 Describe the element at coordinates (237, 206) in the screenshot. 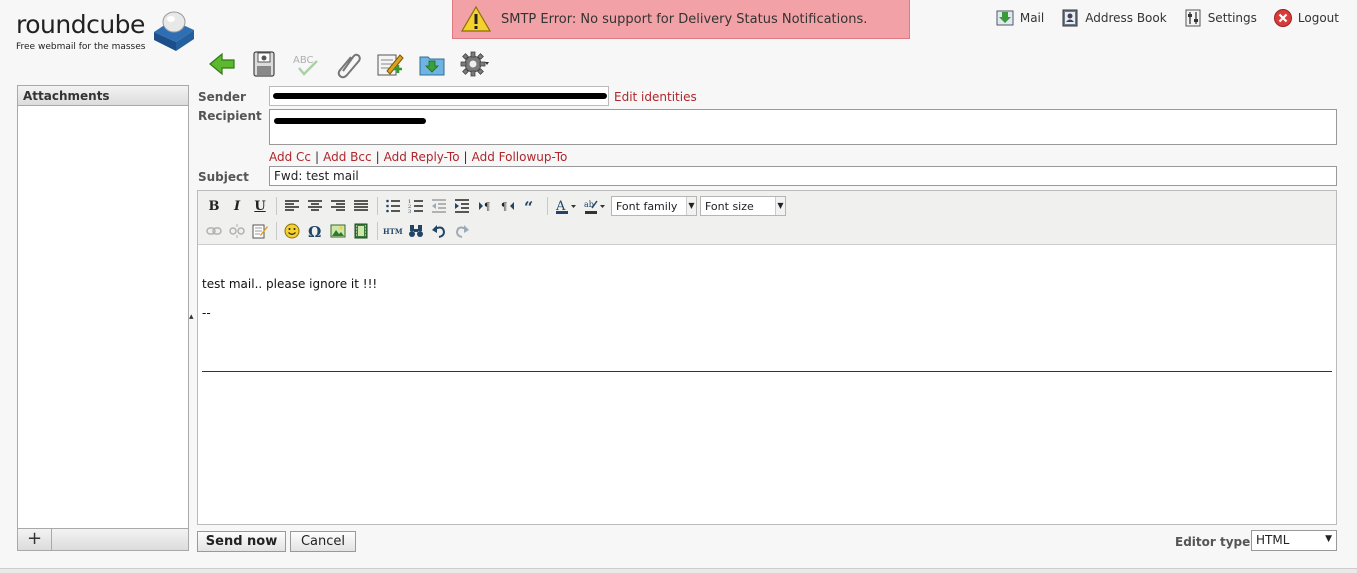

I see `italic-button: I` at that location.